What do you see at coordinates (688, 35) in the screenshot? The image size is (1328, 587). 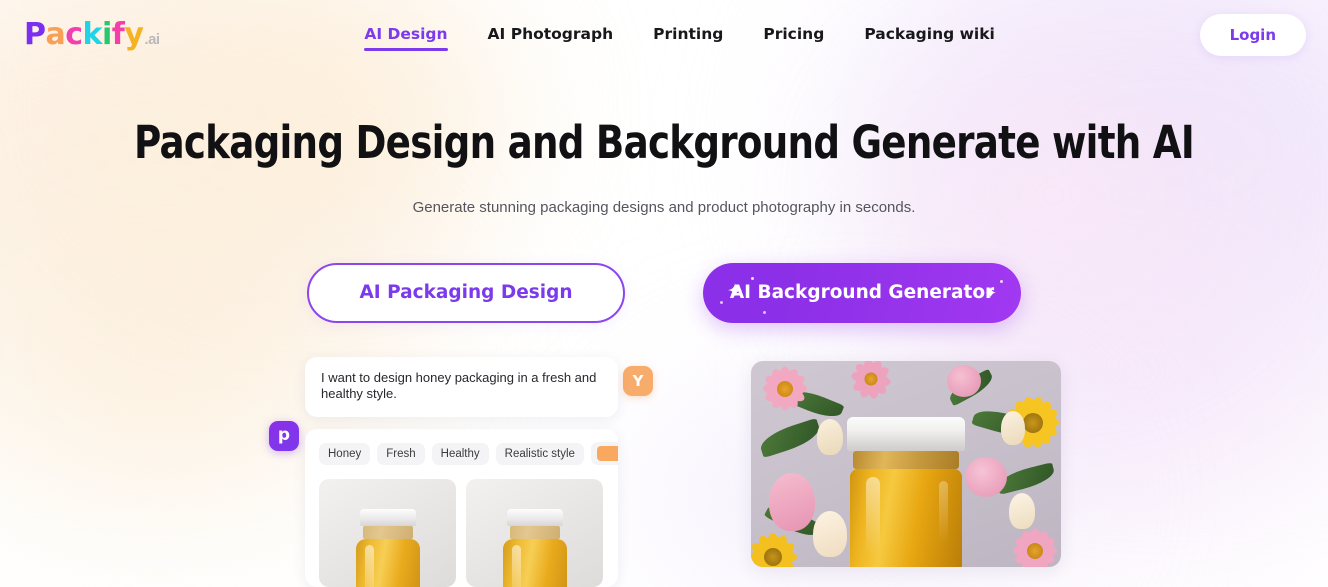 I see `nav-item-printing: Printing` at bounding box center [688, 35].